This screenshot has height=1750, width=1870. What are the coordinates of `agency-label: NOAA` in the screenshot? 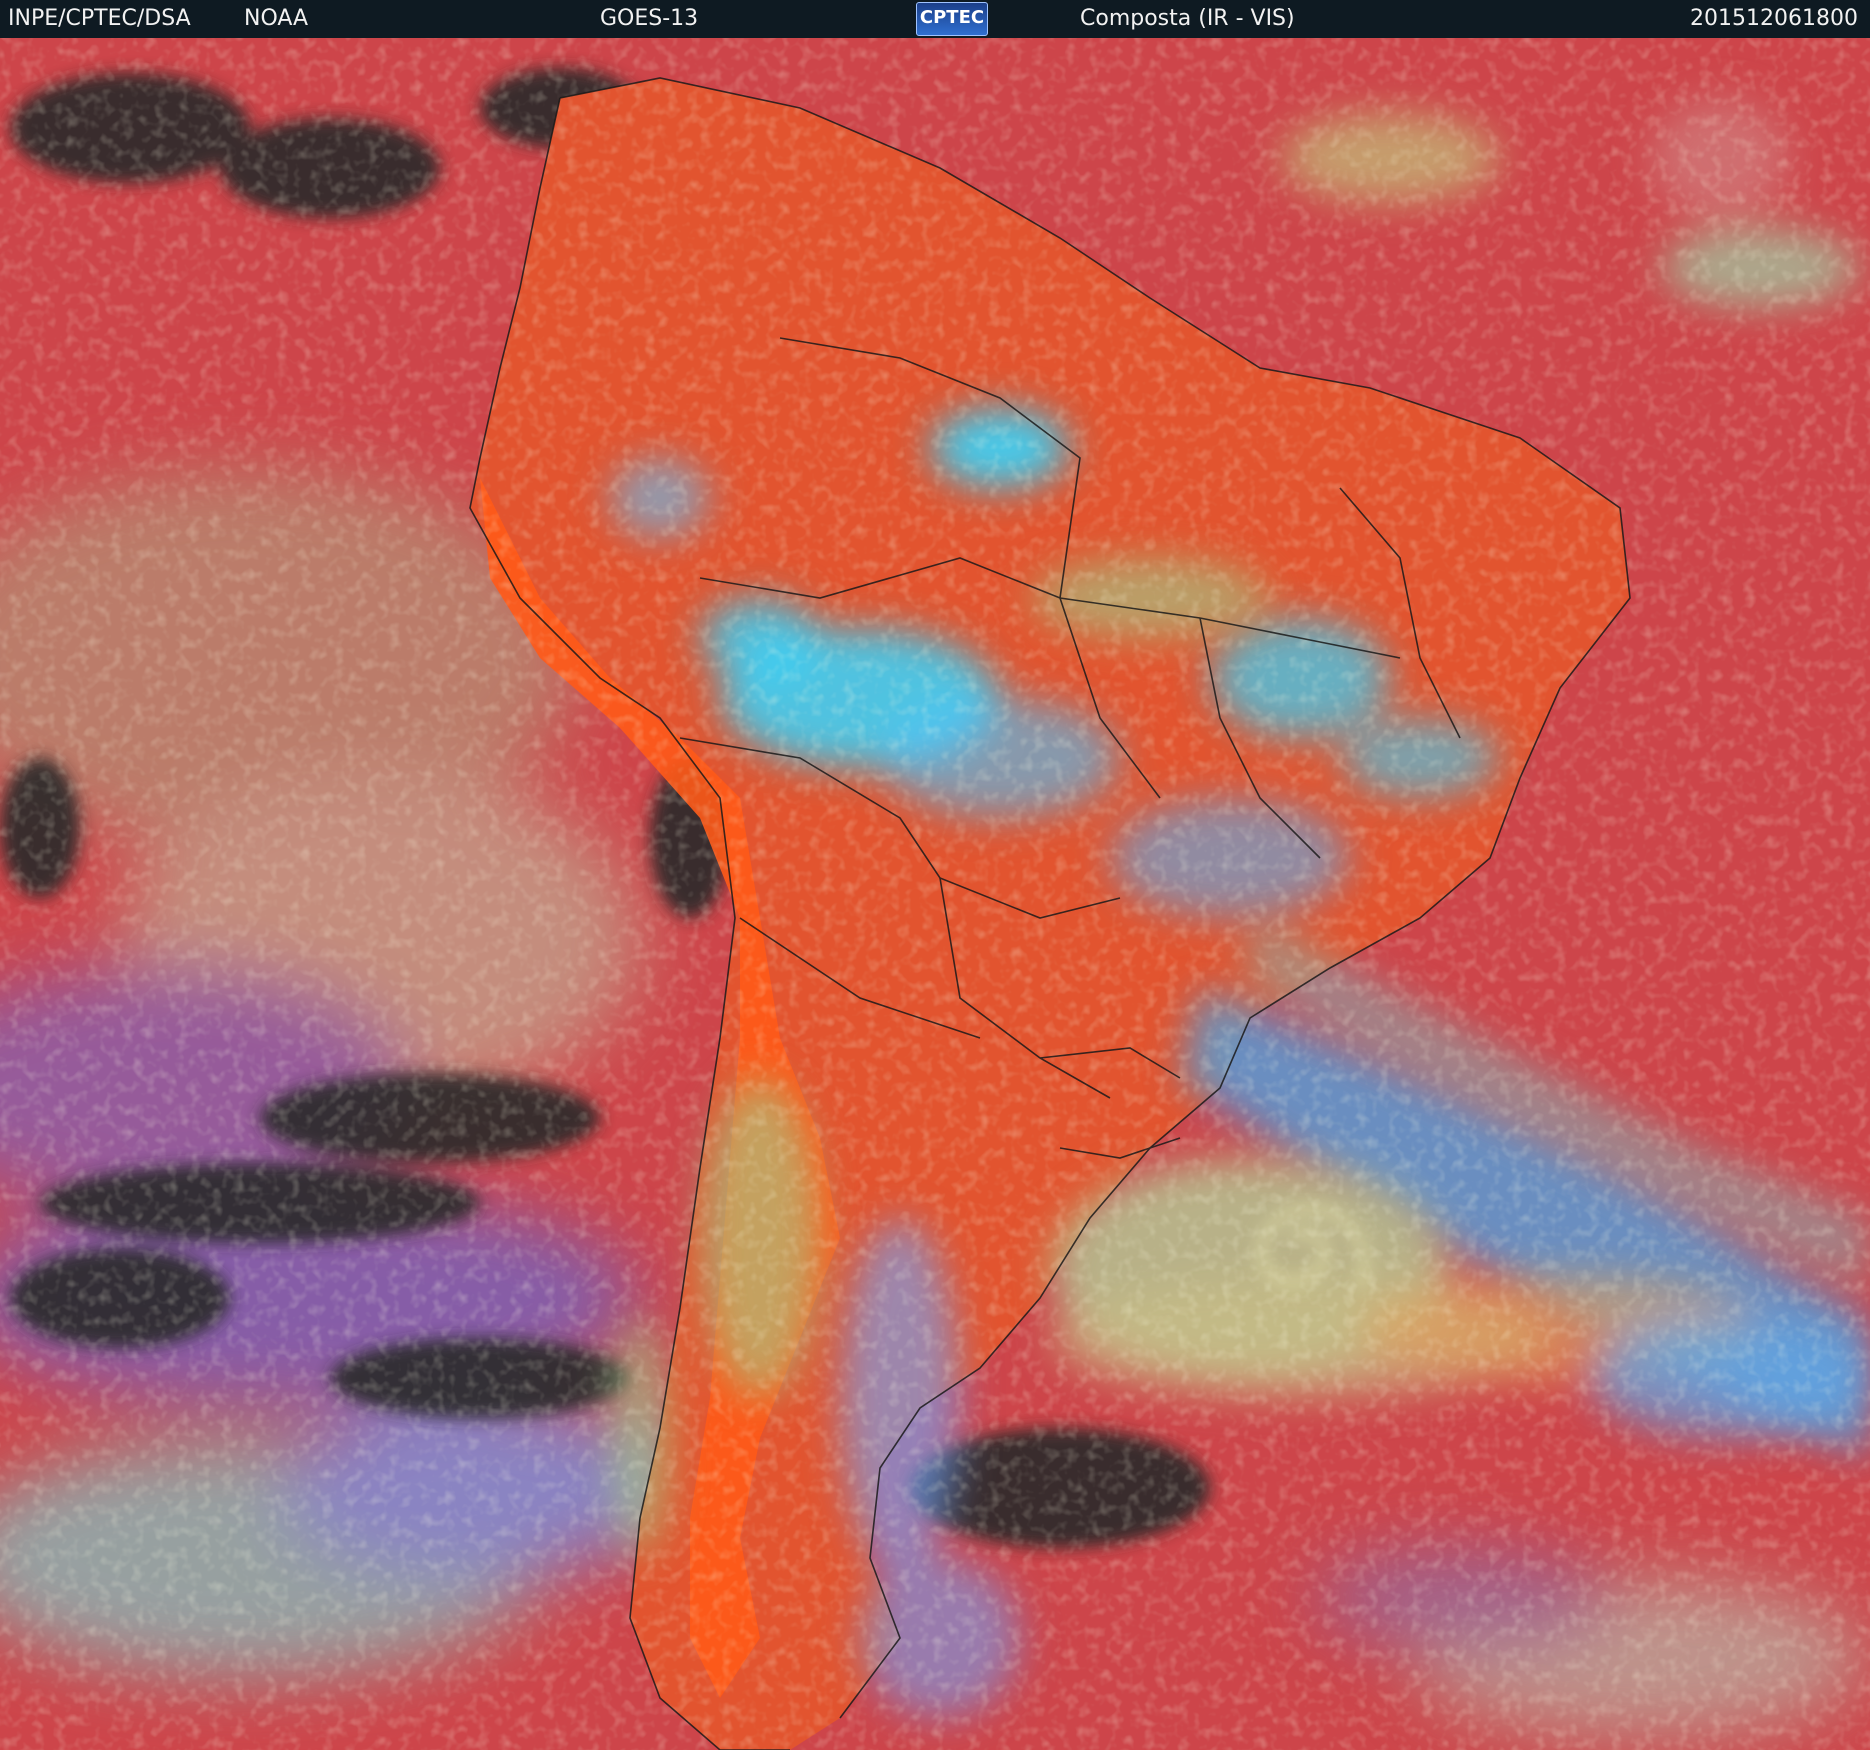 It's located at (276, 18).